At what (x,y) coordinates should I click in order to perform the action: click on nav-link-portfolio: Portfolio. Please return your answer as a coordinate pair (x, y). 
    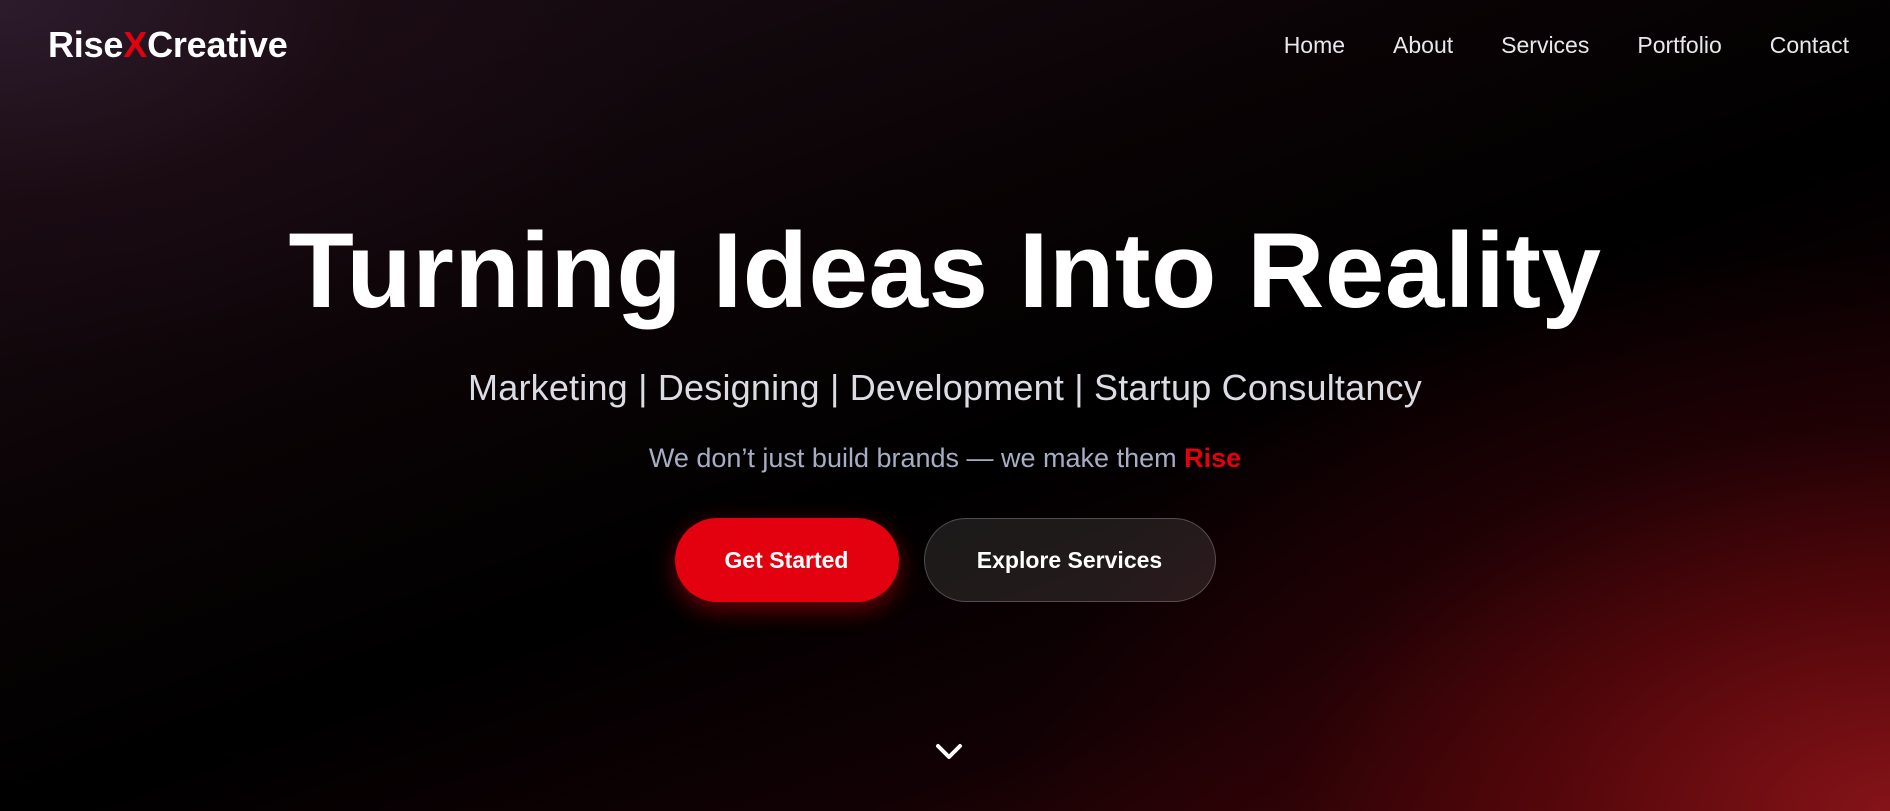
    Looking at the image, I should click on (1679, 45).